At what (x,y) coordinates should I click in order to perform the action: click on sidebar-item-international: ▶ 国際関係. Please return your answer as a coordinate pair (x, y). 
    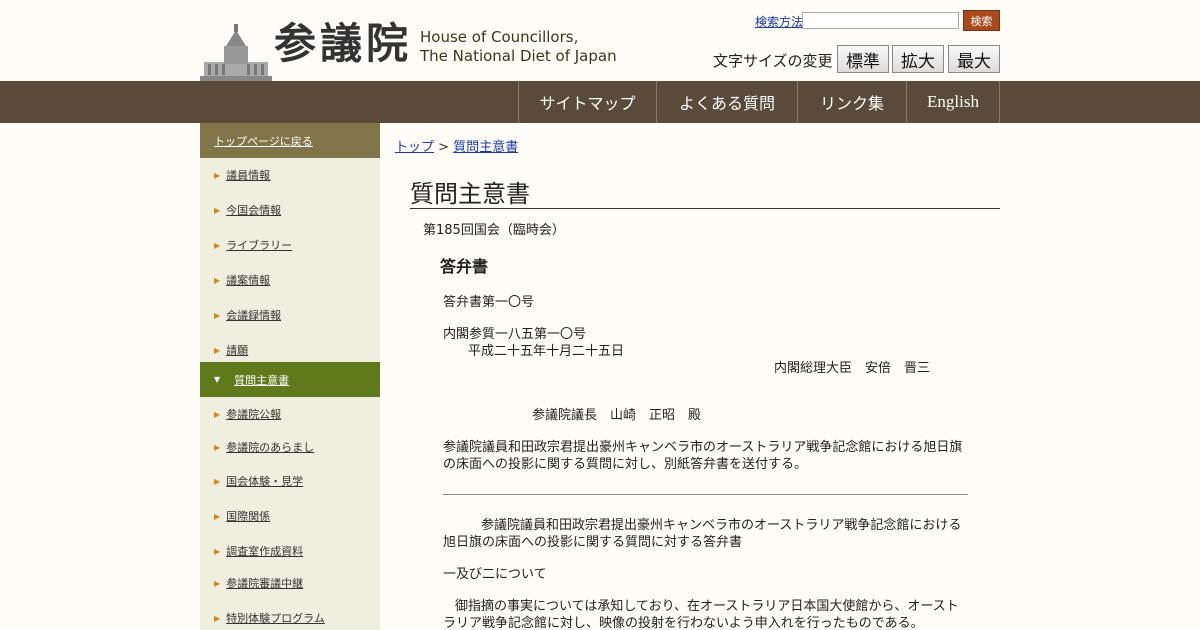
    Looking at the image, I should click on (290, 516).